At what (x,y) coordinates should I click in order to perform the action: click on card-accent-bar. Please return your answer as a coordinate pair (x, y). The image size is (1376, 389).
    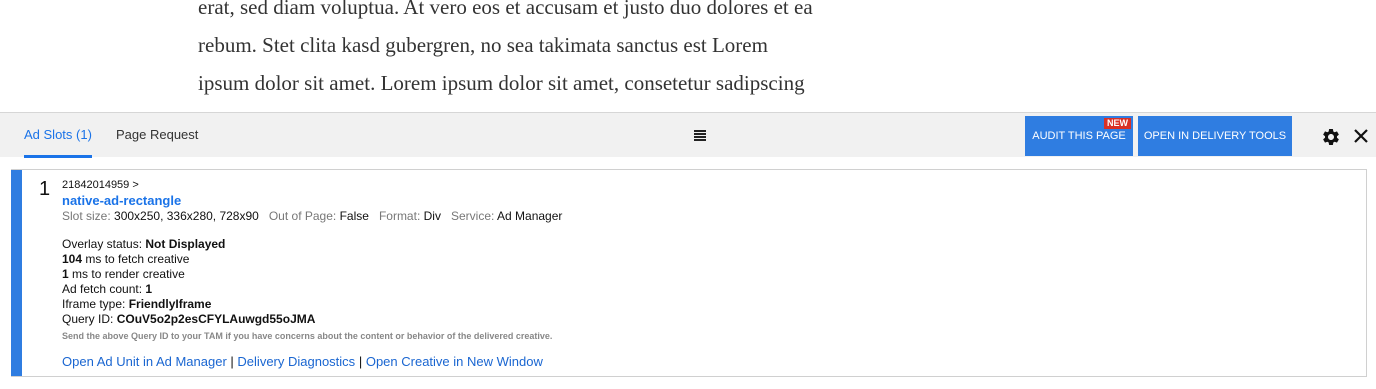
    Looking at the image, I should click on (16, 273).